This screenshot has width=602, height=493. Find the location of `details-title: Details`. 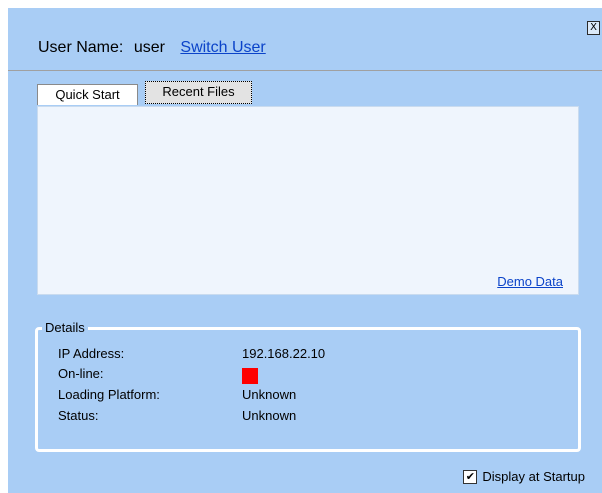

details-title: Details is located at coordinates (65, 327).